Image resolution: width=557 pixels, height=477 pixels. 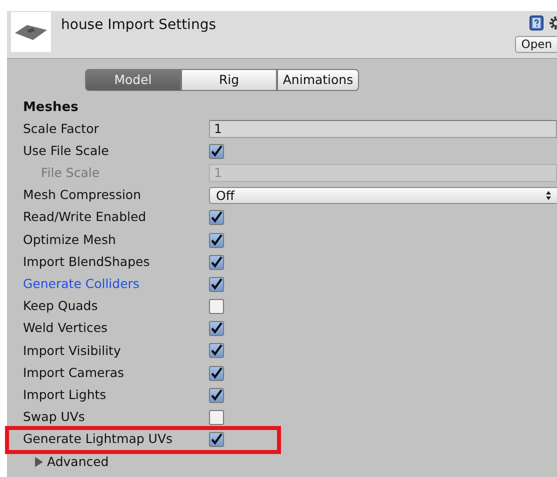 I want to click on field-label: Weld Vertices, so click(x=66, y=328).